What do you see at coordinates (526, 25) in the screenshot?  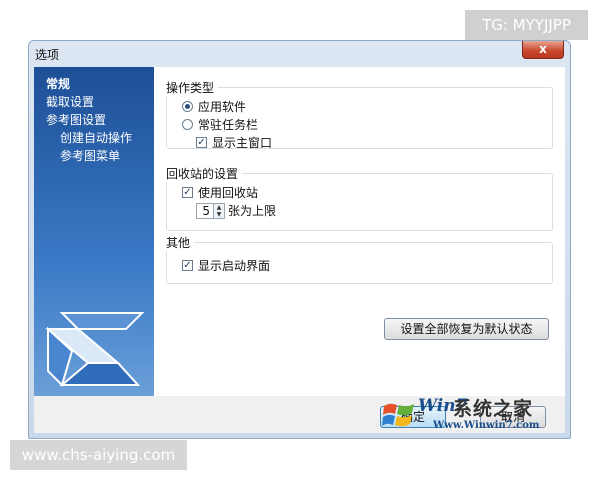 I see `watermark-top: TG: MYYJJPP` at bounding box center [526, 25].